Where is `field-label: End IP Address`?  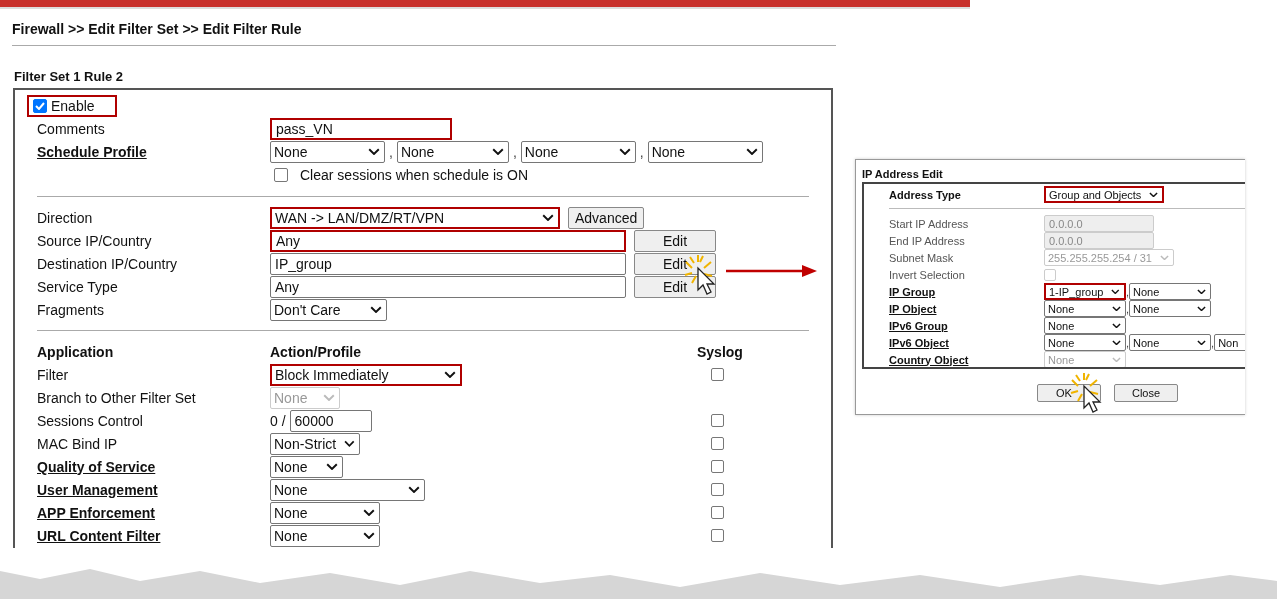
field-label: End IP Address is located at coordinates (927, 240).